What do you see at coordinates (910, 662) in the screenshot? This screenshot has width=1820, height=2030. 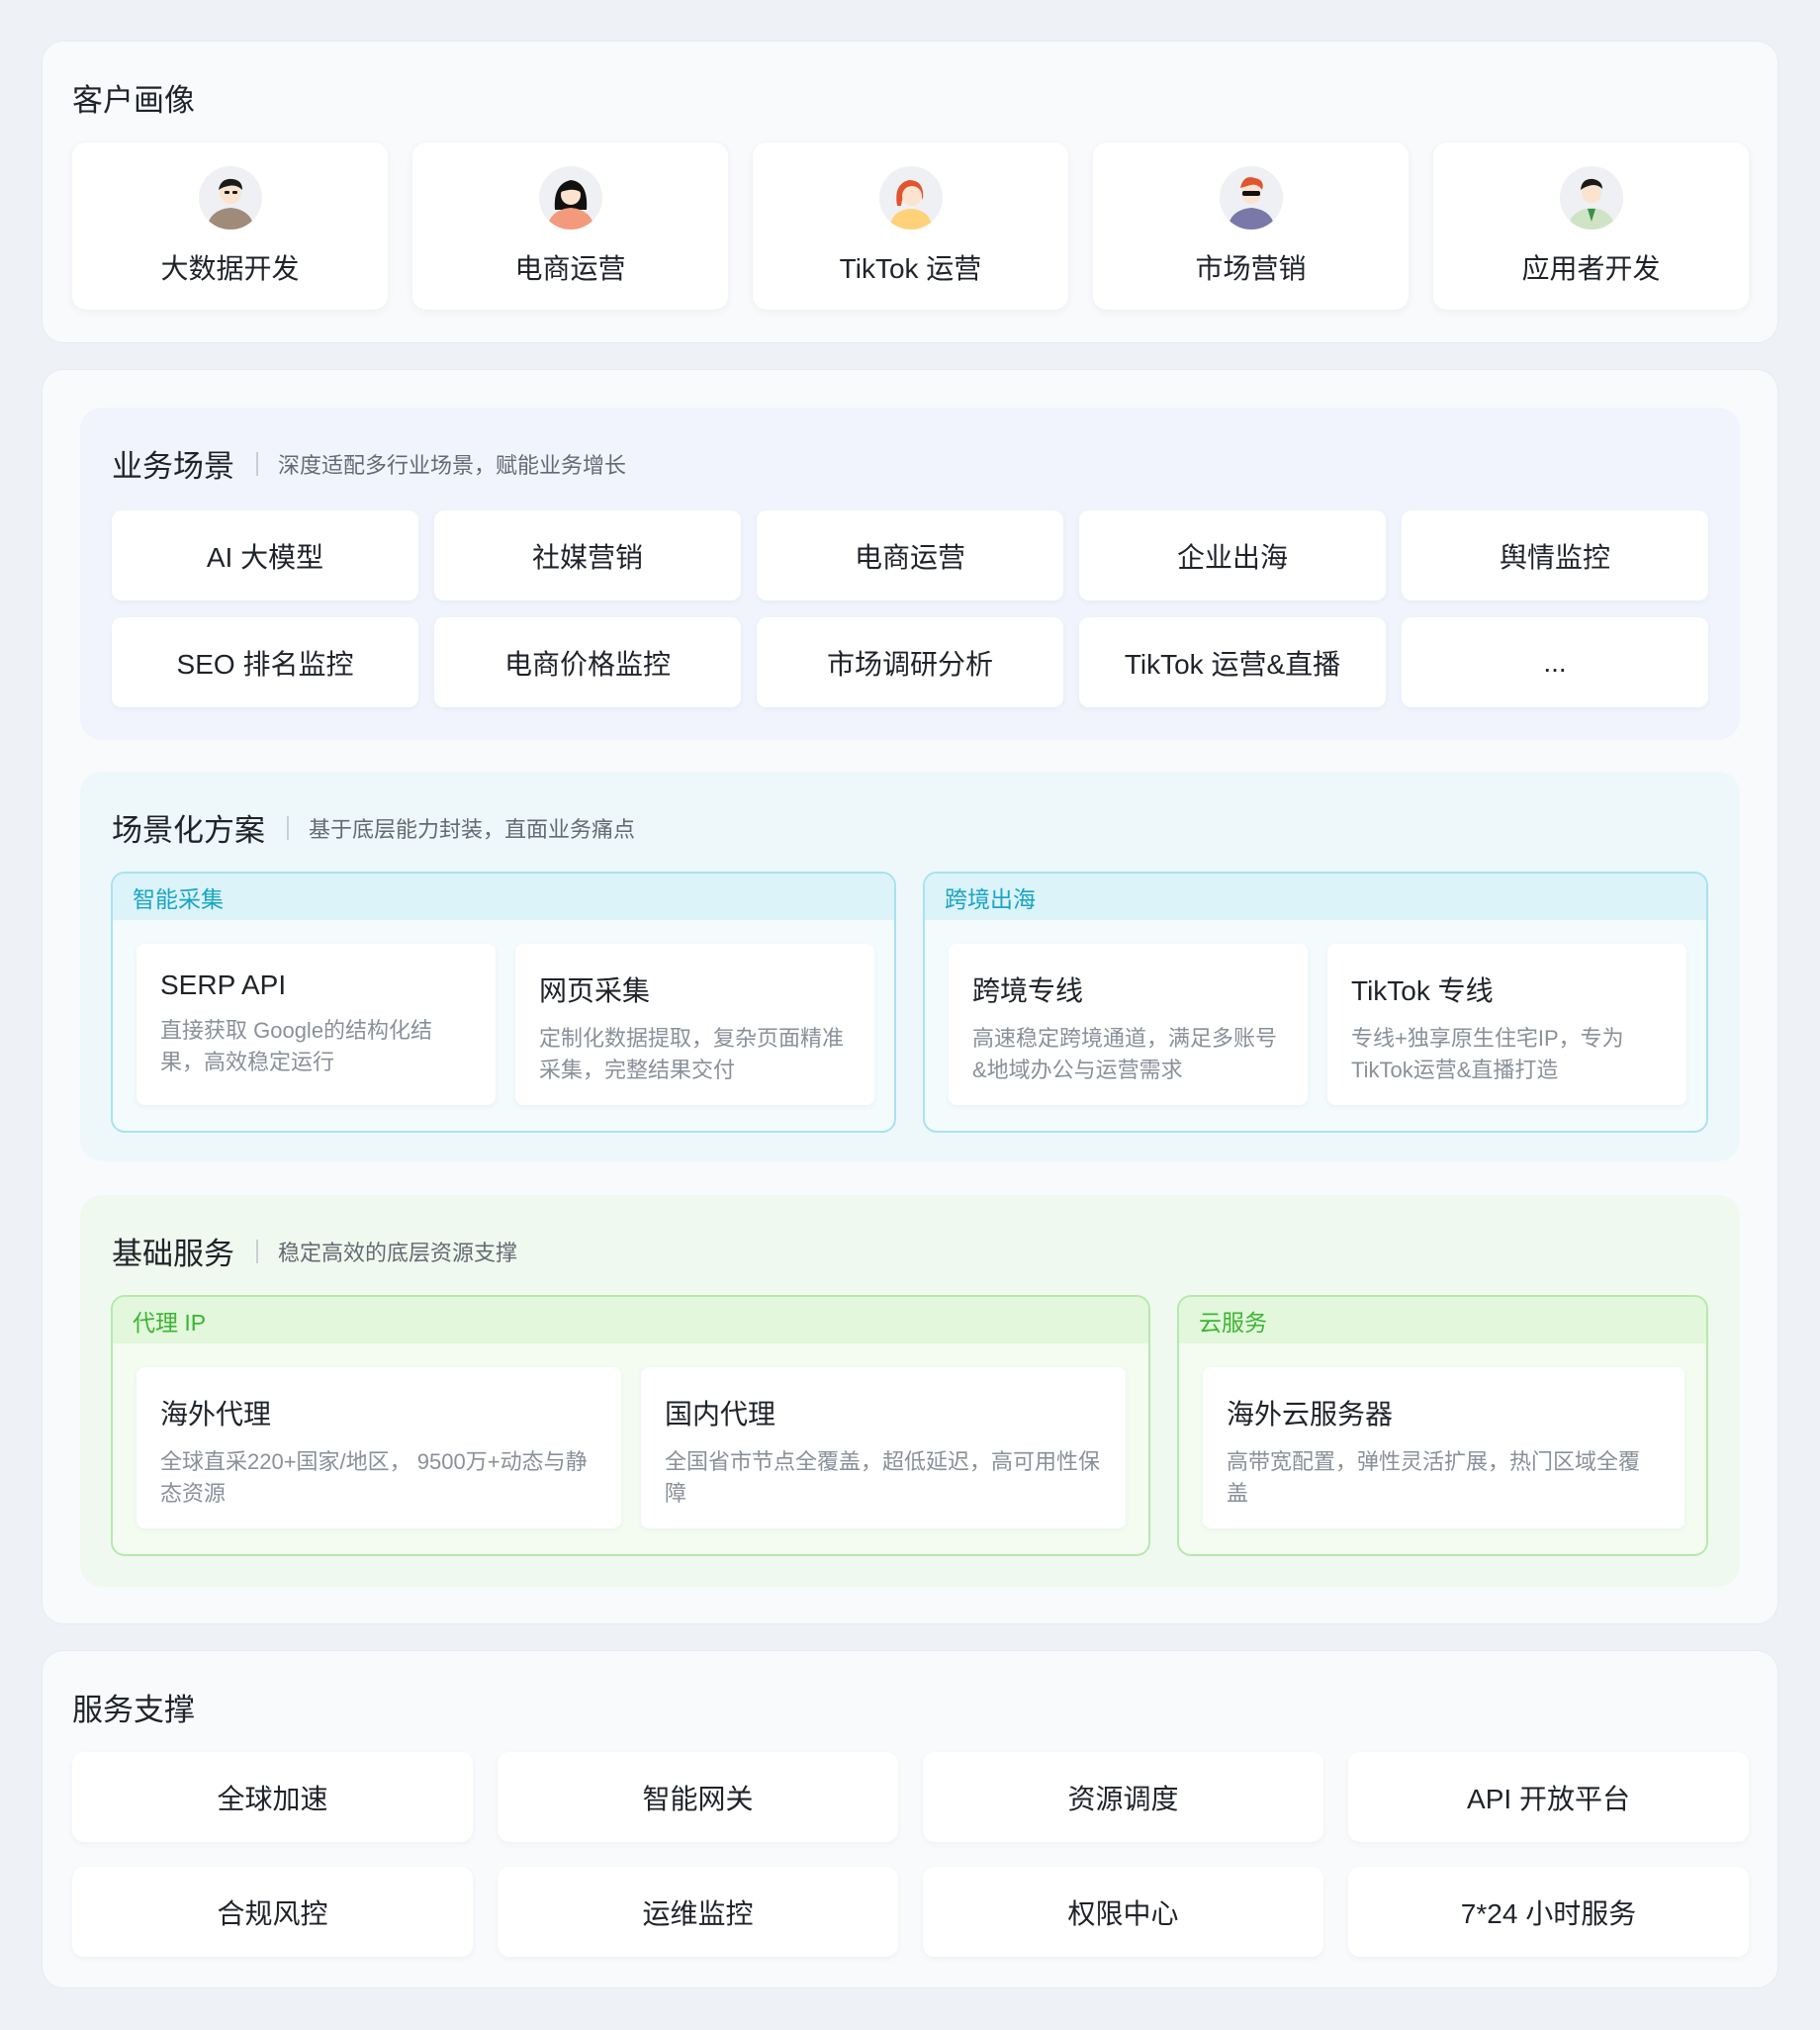 I see `scene-item-market-research: 市场调研分析` at bounding box center [910, 662].